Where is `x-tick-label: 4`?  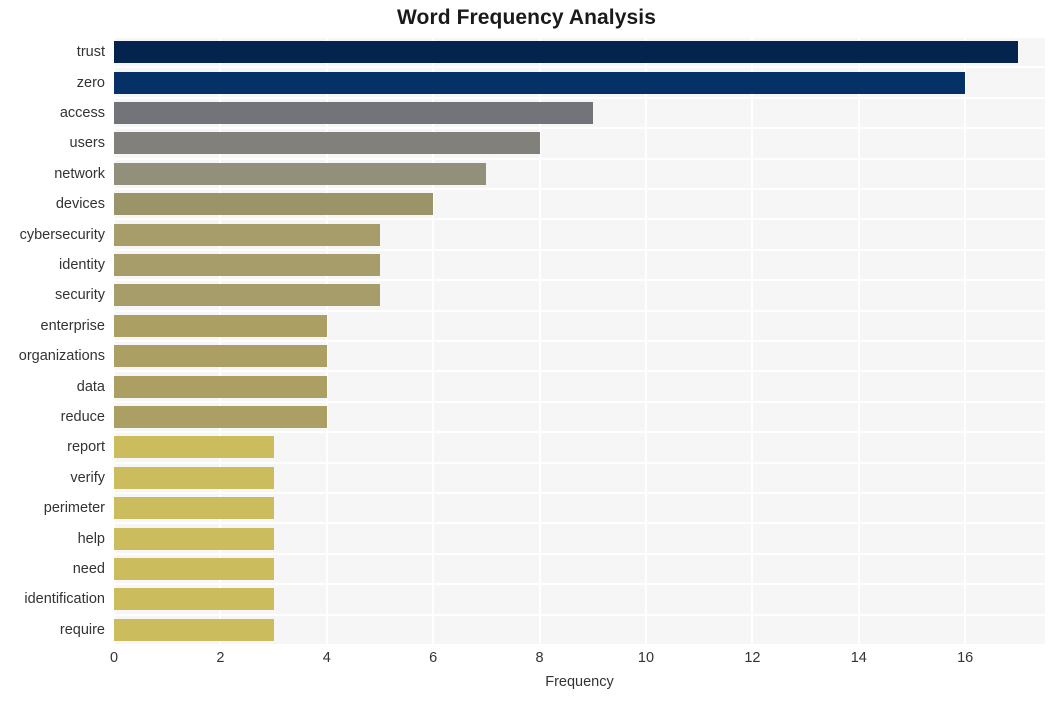
x-tick-label: 4 is located at coordinates (326, 658).